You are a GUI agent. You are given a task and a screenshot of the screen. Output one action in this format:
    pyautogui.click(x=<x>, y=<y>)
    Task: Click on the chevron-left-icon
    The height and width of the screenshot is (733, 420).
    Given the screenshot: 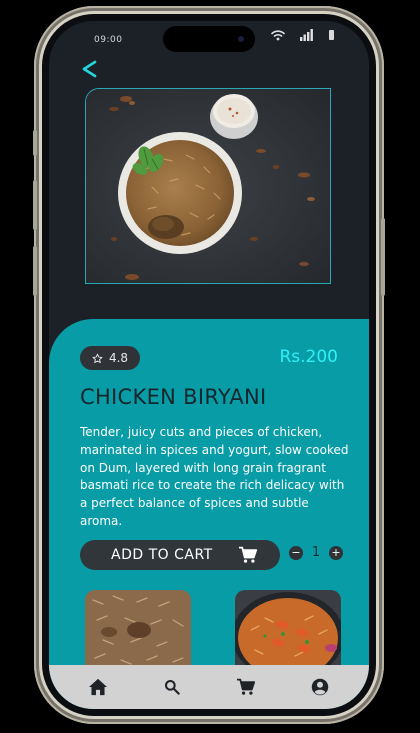 What is the action you would take?
    pyautogui.click(x=90, y=69)
    